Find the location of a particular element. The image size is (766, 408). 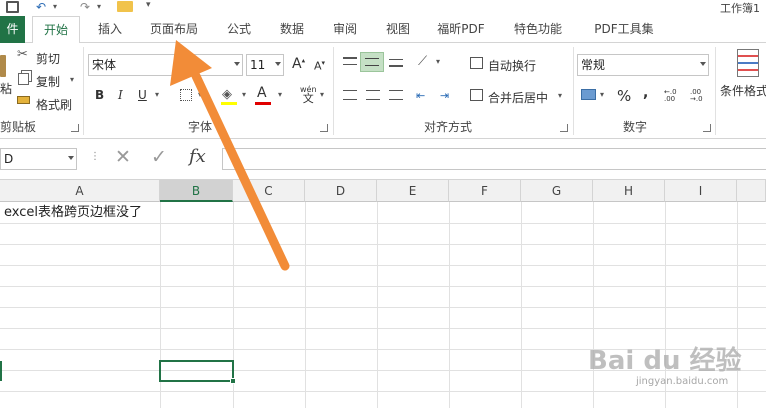

arrow-head is located at coordinates (191, 63).